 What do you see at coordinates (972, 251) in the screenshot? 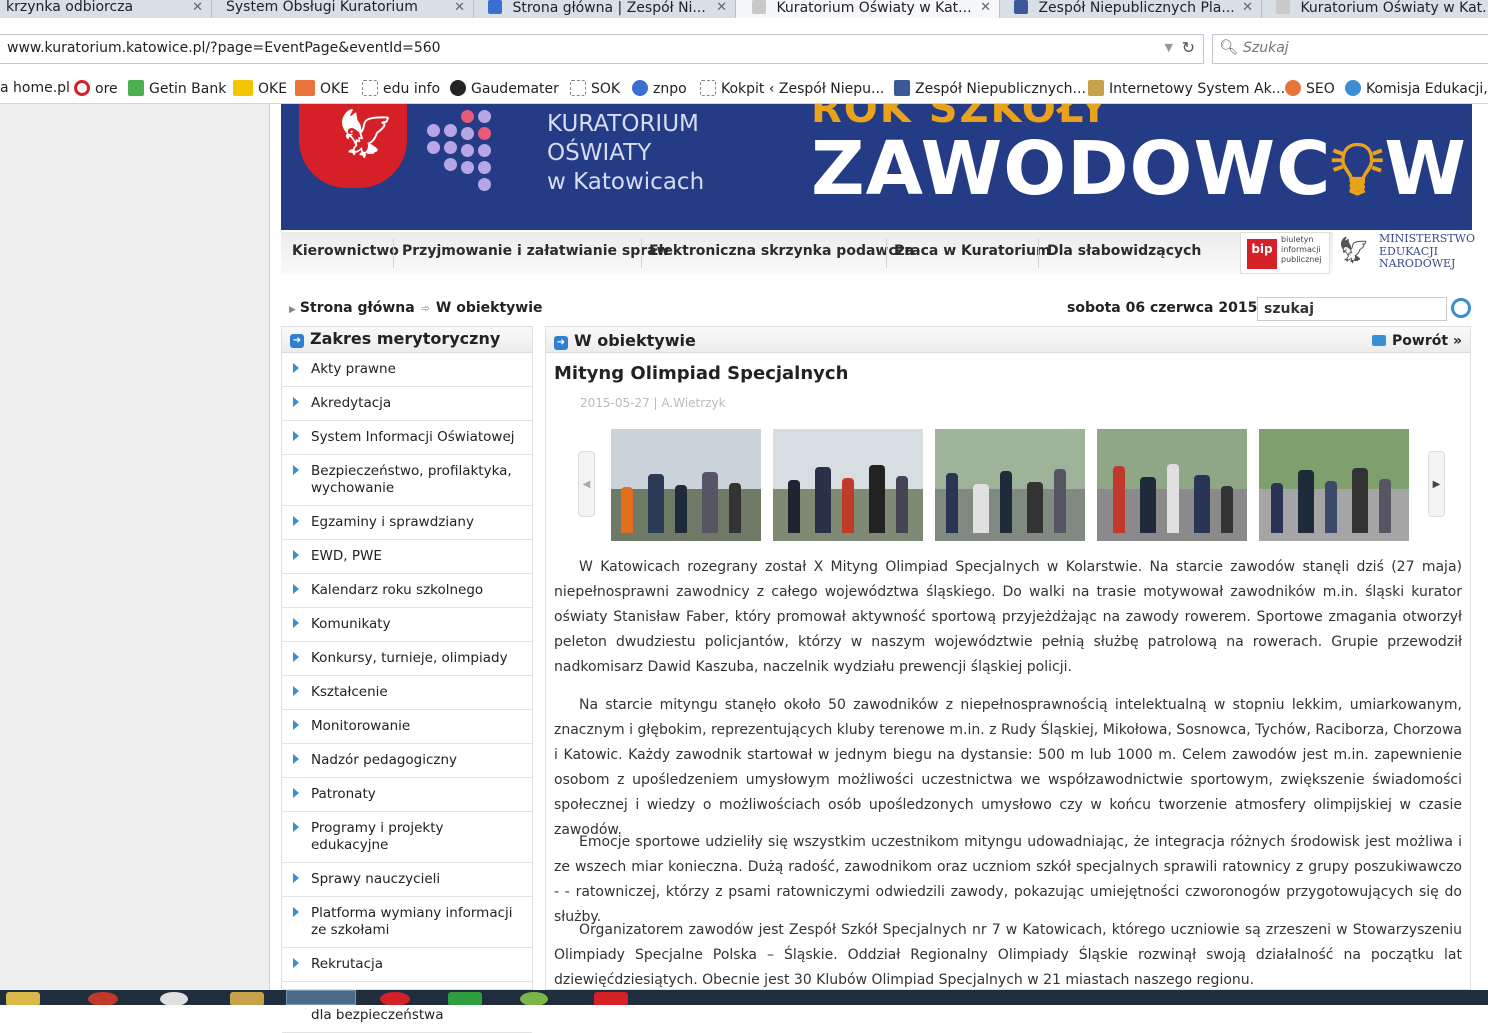
I see `menu-praca: Praca w Kuratorium` at bounding box center [972, 251].